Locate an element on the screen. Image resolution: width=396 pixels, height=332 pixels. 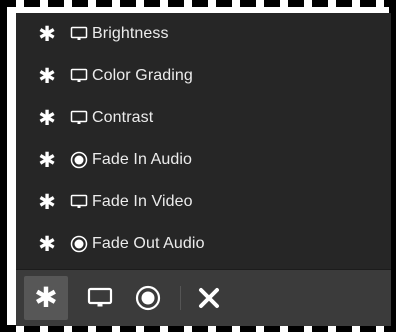
close-button is located at coordinates (209, 298).